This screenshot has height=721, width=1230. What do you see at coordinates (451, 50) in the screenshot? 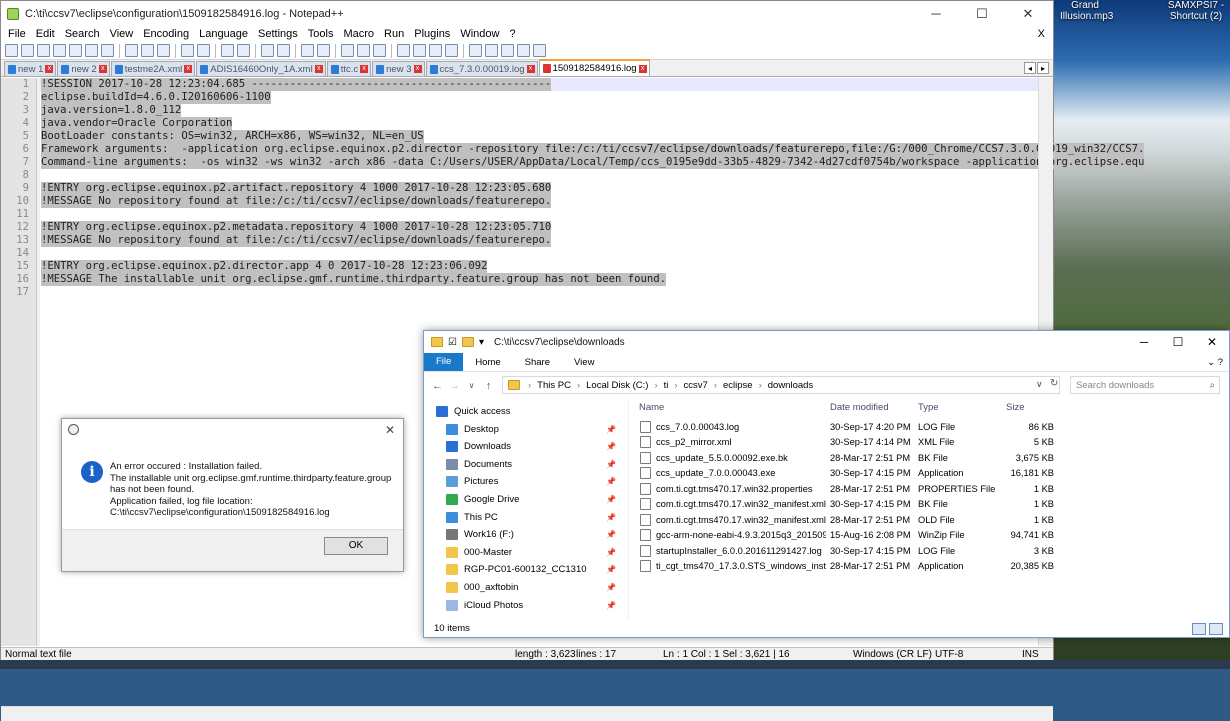
I see `monitor-icon` at bounding box center [451, 50].